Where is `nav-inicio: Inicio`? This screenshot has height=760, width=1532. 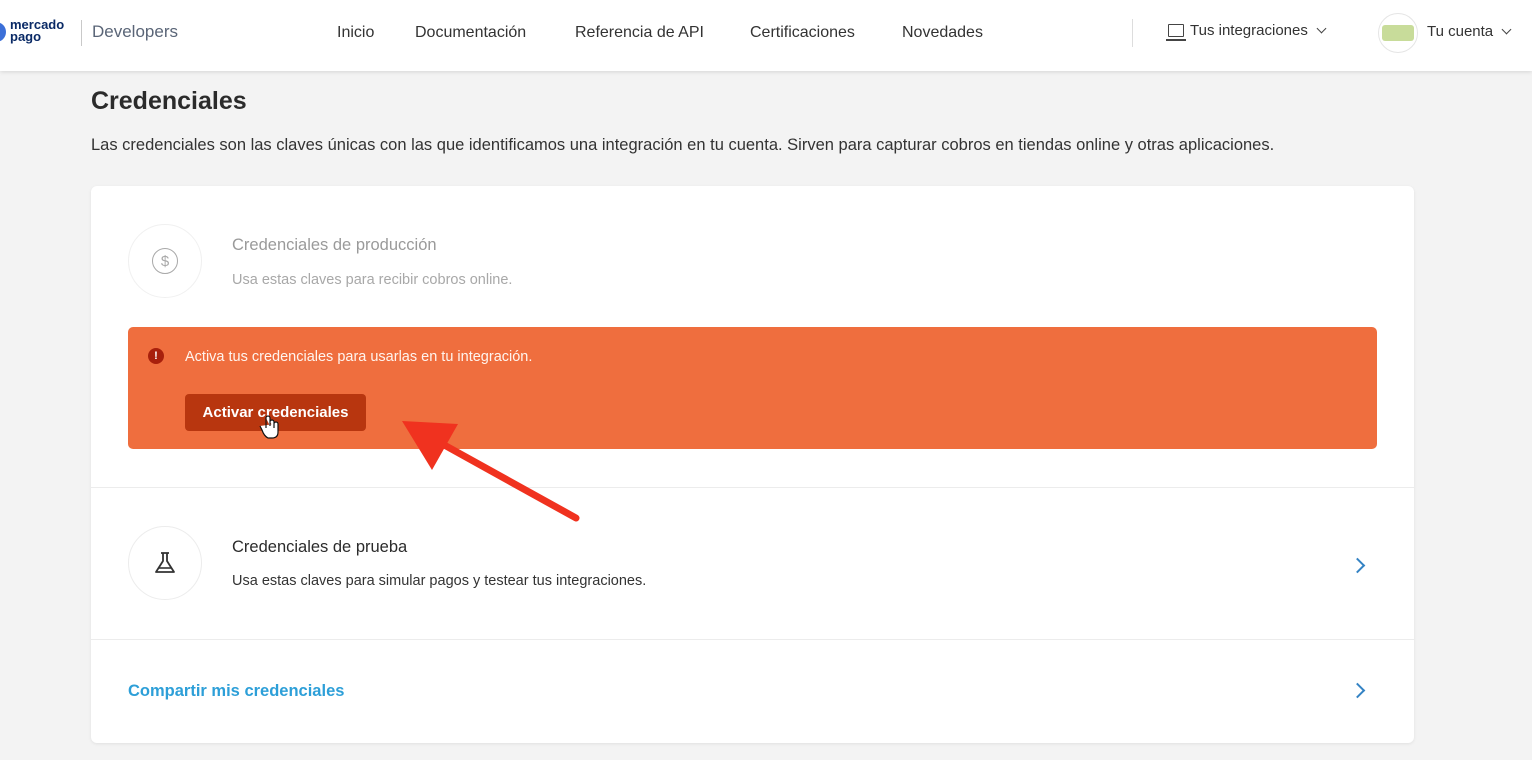 nav-inicio: Inicio is located at coordinates (355, 33).